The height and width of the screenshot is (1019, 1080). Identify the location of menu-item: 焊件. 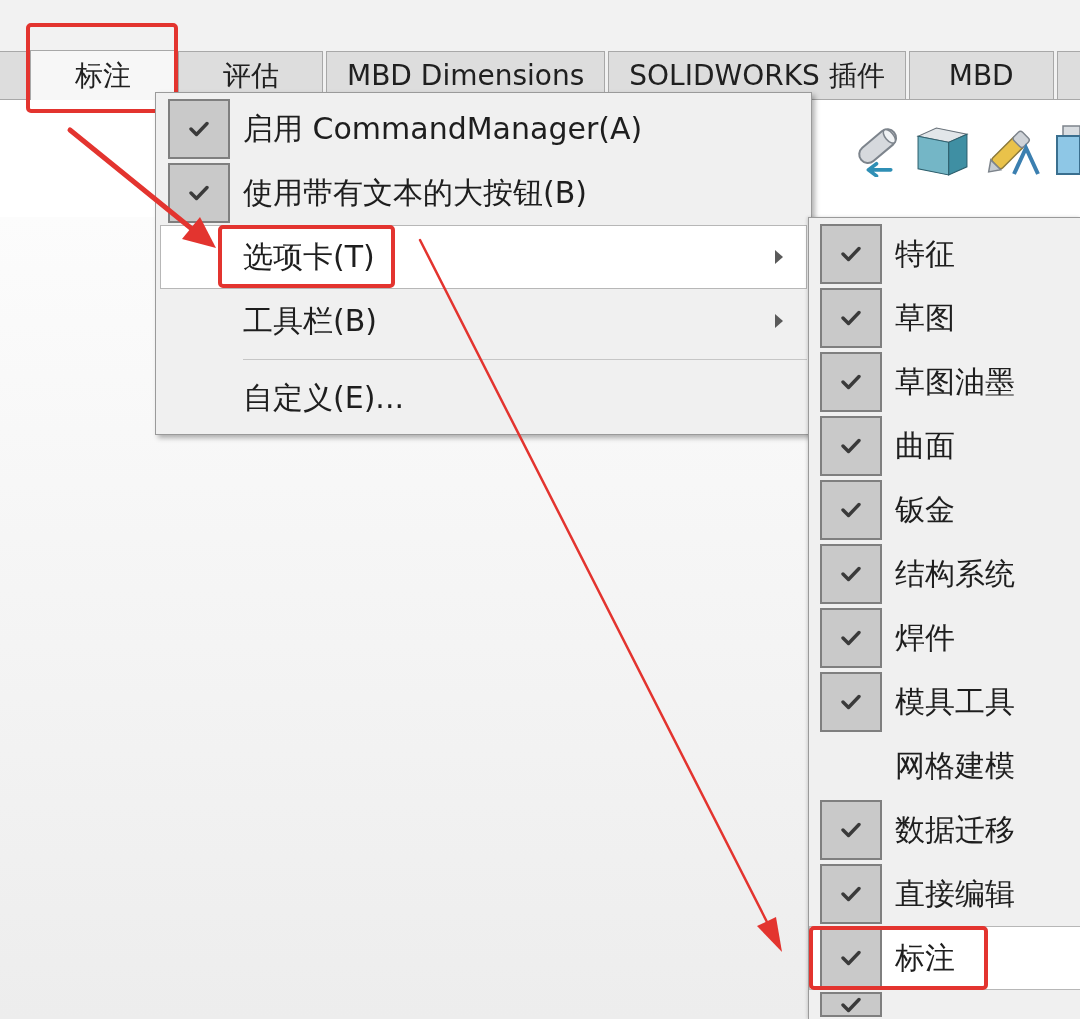
(944, 638).